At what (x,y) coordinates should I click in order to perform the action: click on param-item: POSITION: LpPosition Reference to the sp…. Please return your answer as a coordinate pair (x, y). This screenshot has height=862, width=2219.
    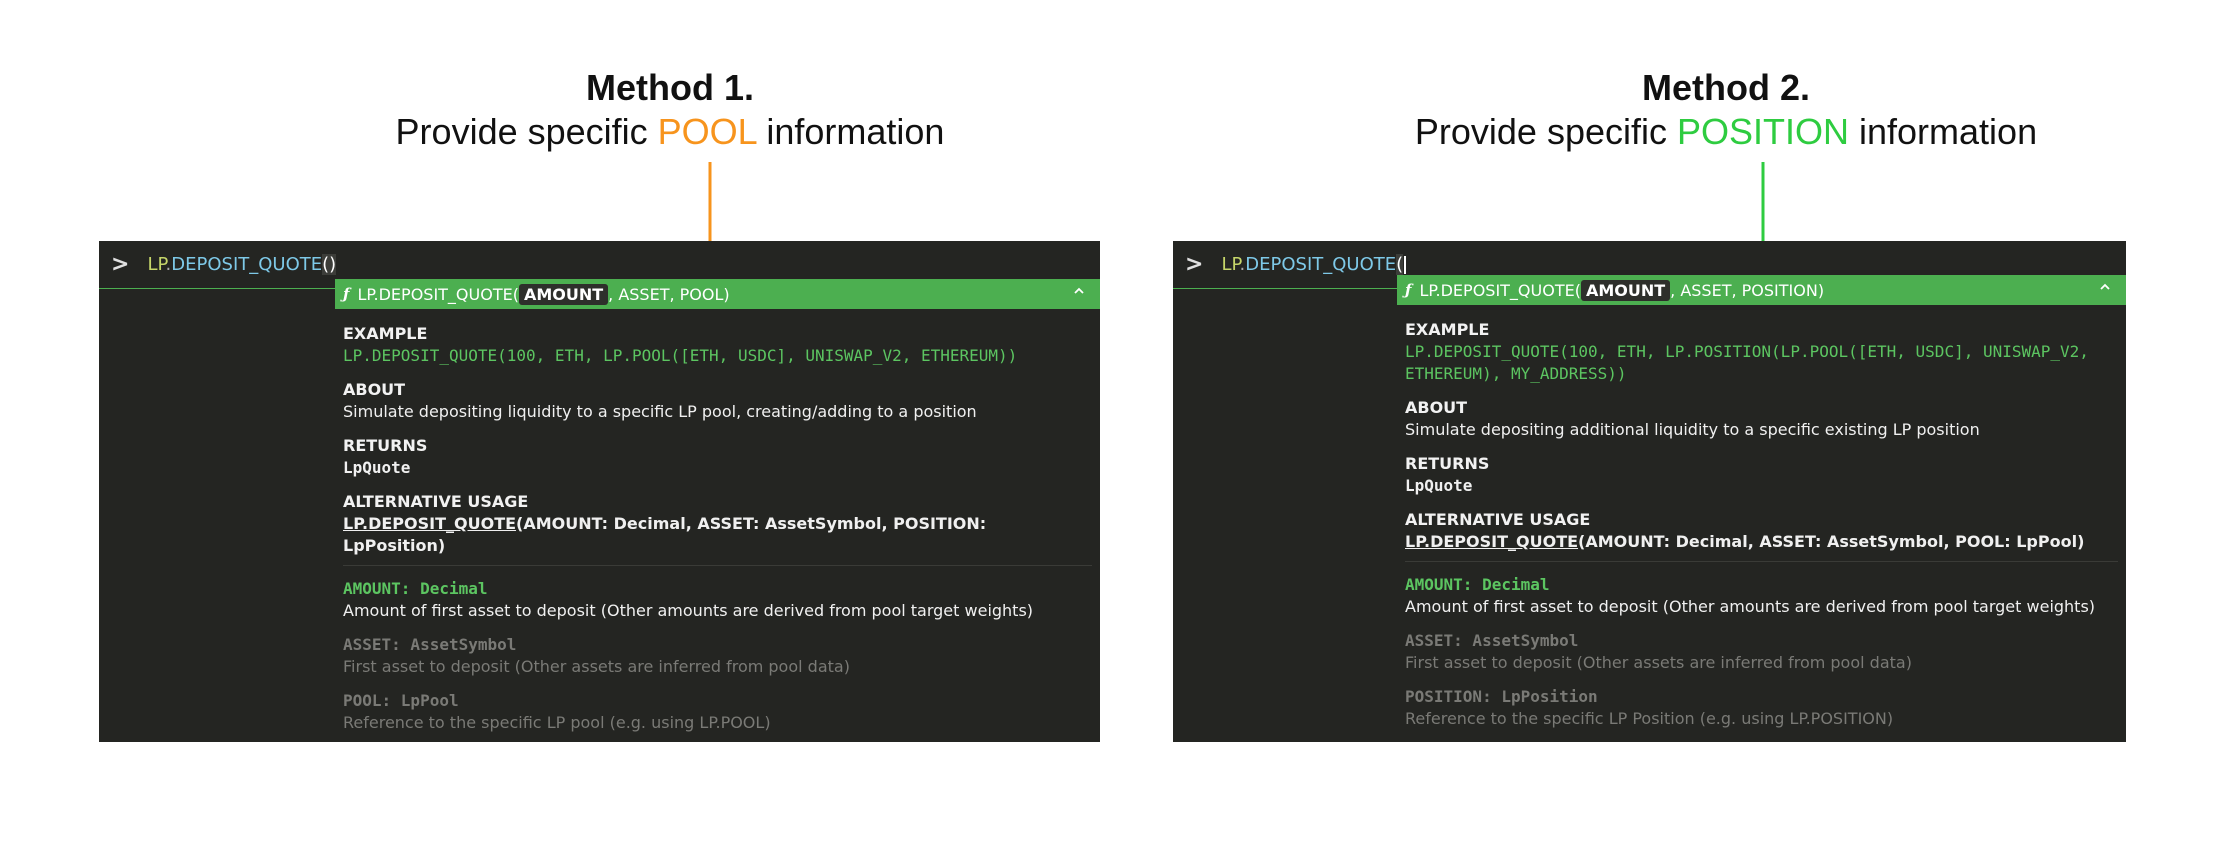
    Looking at the image, I should click on (1761, 708).